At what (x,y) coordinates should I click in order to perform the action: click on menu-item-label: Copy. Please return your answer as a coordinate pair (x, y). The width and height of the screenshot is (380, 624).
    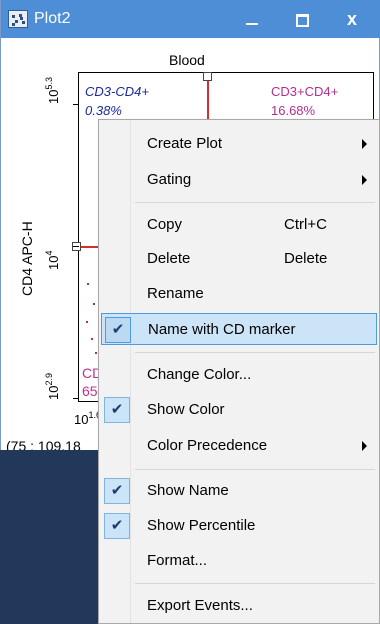
    Looking at the image, I should click on (165, 224).